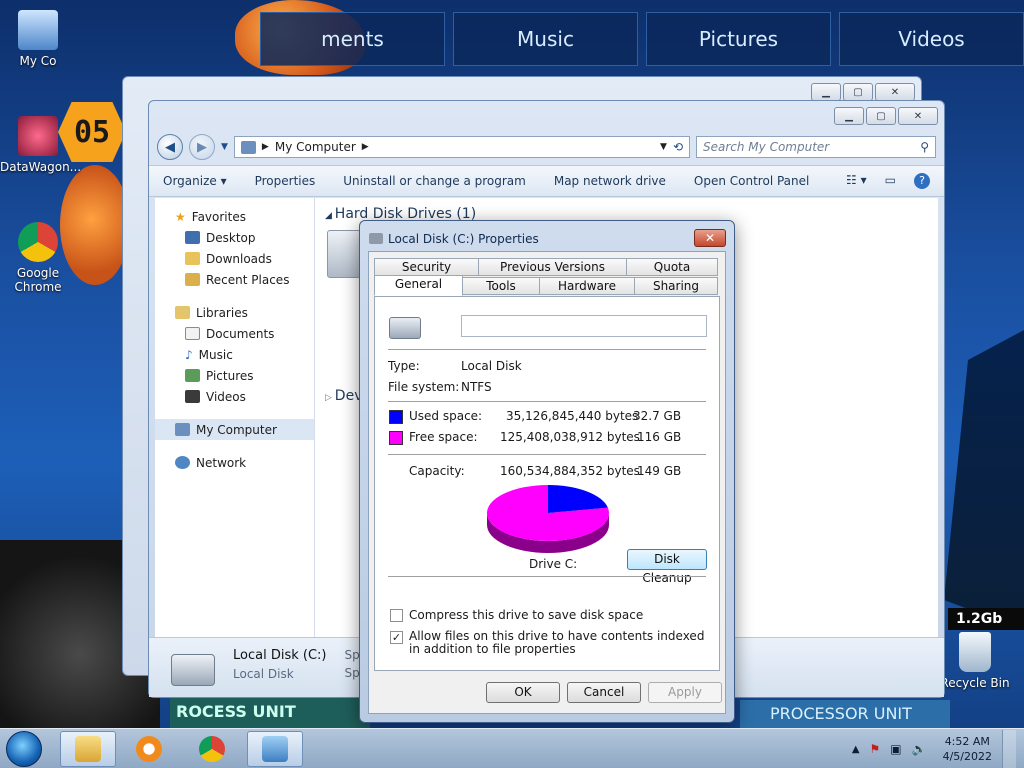 The image size is (1024, 768). I want to click on recent-pages-chevron-icon: ▼, so click(224, 147).